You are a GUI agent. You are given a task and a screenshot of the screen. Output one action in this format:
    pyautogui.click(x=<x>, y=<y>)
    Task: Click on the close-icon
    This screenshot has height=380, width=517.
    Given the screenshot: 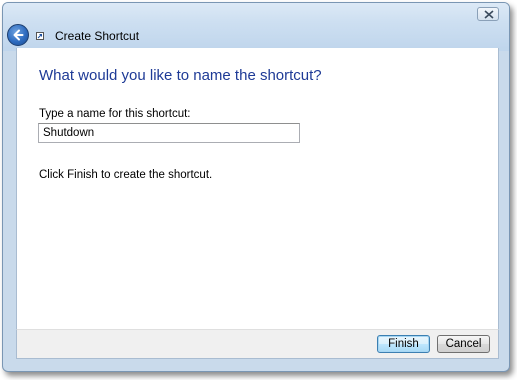 What is the action you would take?
    pyautogui.click(x=489, y=14)
    